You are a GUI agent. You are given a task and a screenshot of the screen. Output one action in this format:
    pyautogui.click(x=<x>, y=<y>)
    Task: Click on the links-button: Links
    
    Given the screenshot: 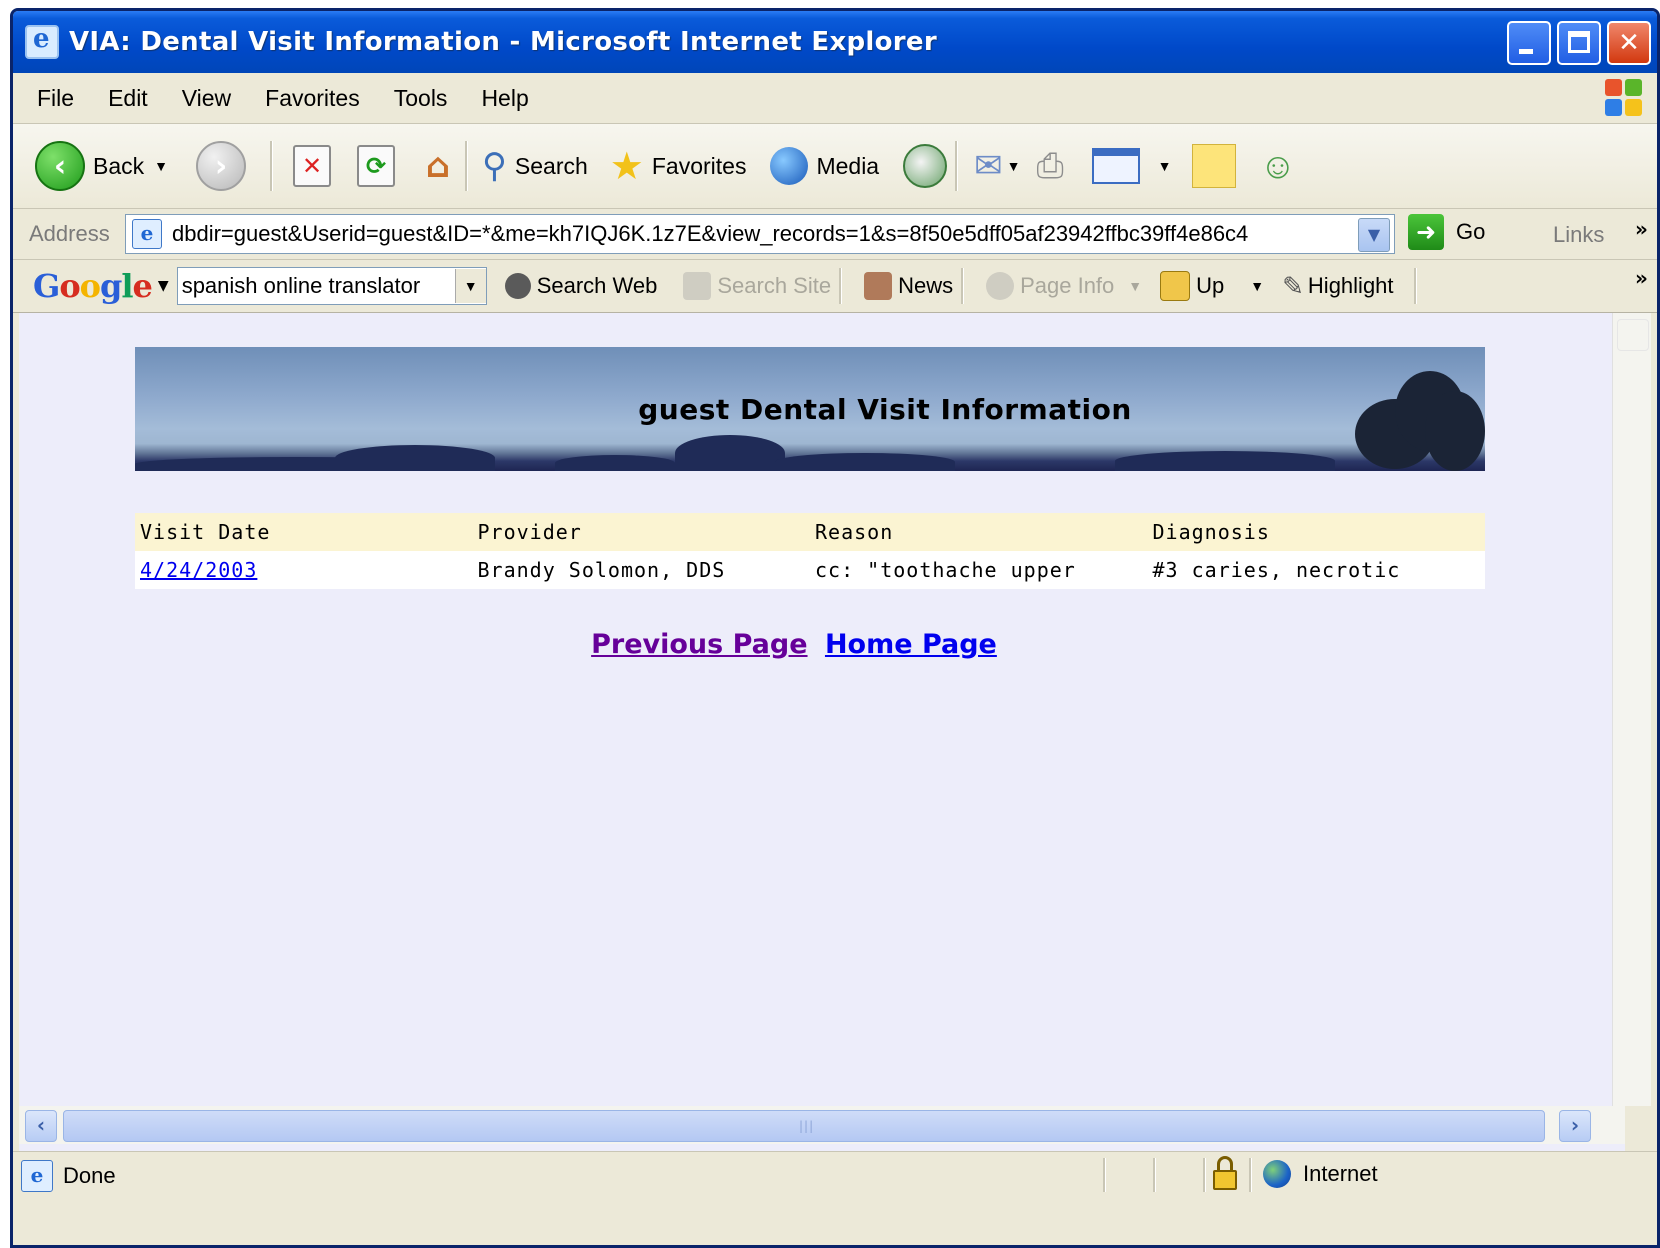 What is the action you would take?
    pyautogui.click(x=1578, y=235)
    